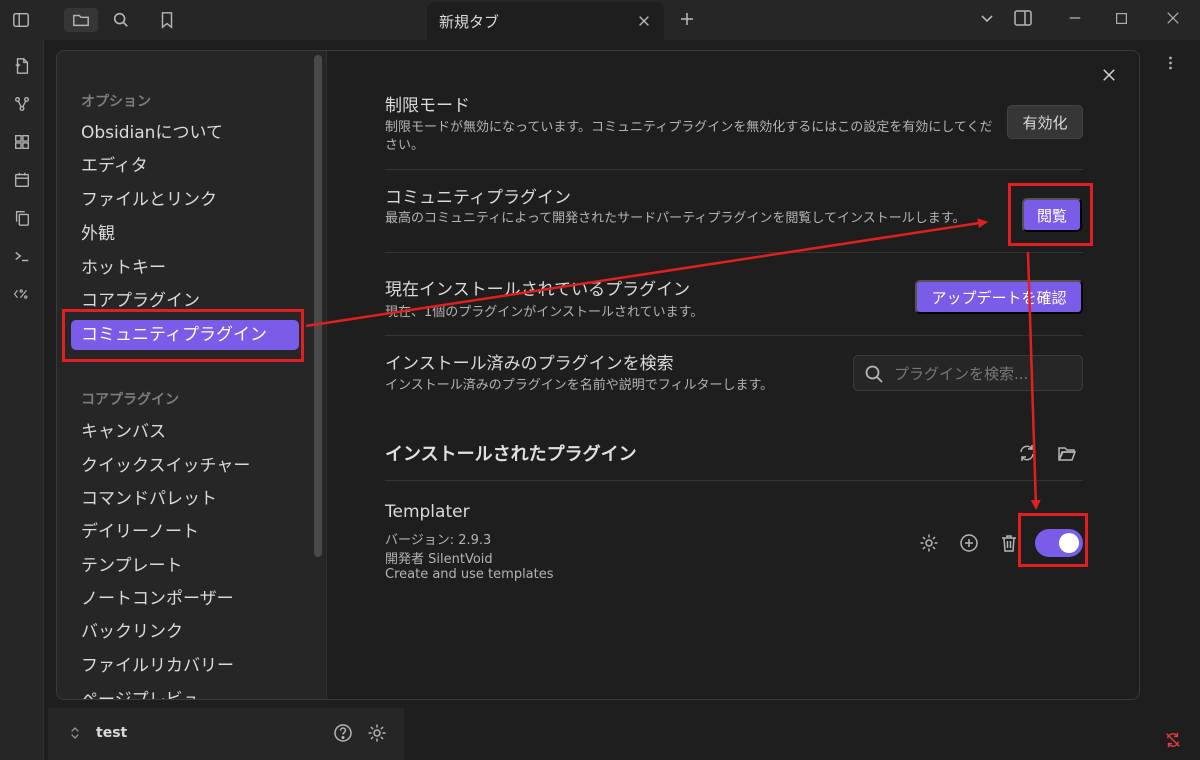  Describe the element at coordinates (22, 104) in the screenshot. I see `graph-icon` at that location.